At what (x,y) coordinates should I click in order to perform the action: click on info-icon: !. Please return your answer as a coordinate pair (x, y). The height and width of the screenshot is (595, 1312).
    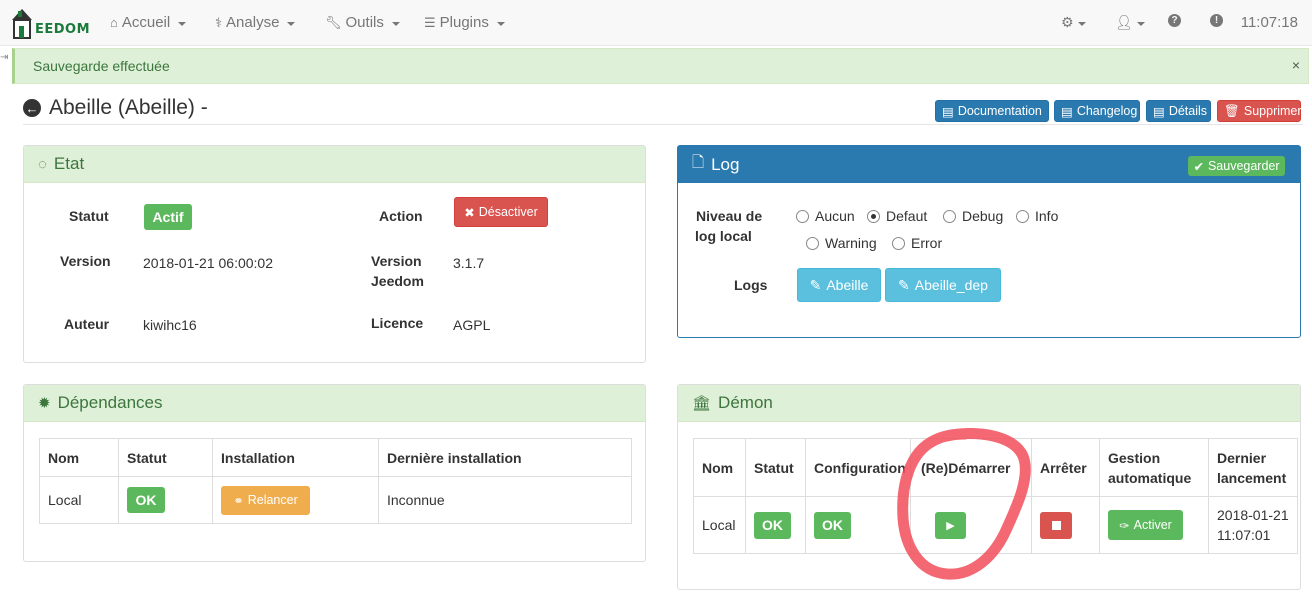
    Looking at the image, I should click on (1216, 20).